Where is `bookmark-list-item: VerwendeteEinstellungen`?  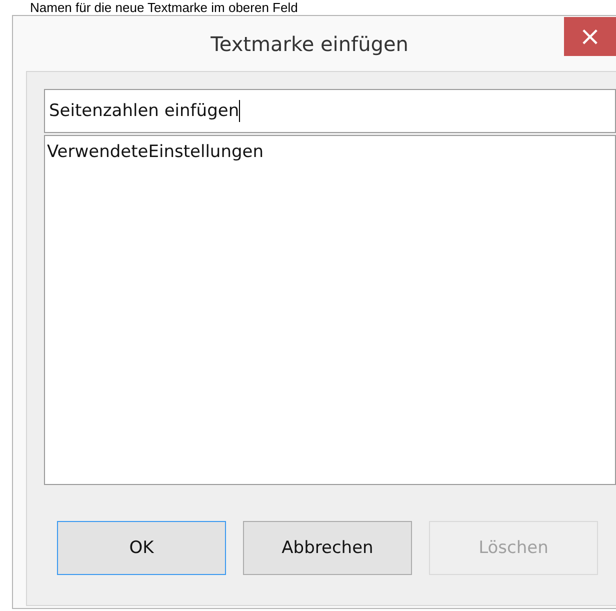
bookmark-list-item: VerwendeteEinstellungen is located at coordinates (330, 152).